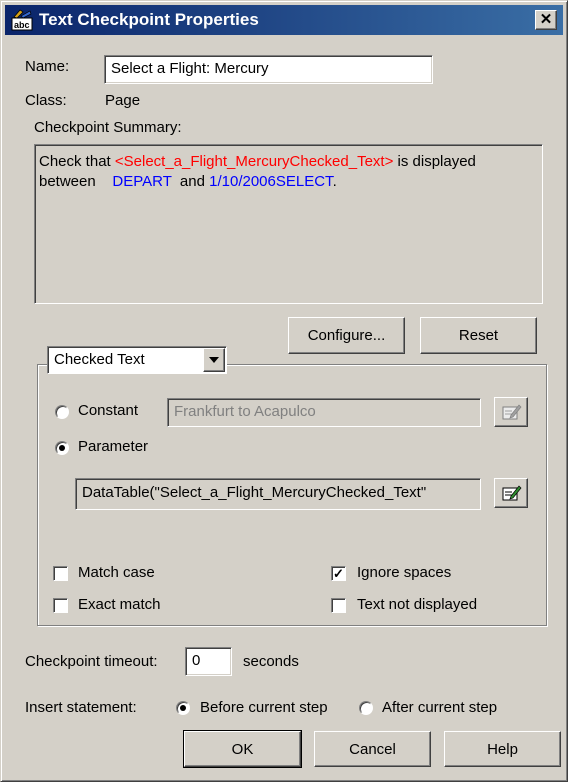  What do you see at coordinates (271, 661) in the screenshot?
I see `timeout-unit-label: seconds` at bounding box center [271, 661].